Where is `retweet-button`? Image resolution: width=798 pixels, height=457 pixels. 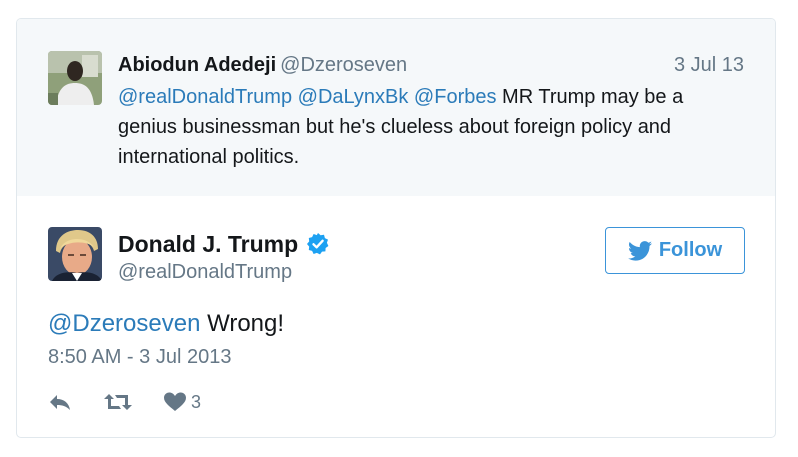
retweet-button is located at coordinates (118, 402).